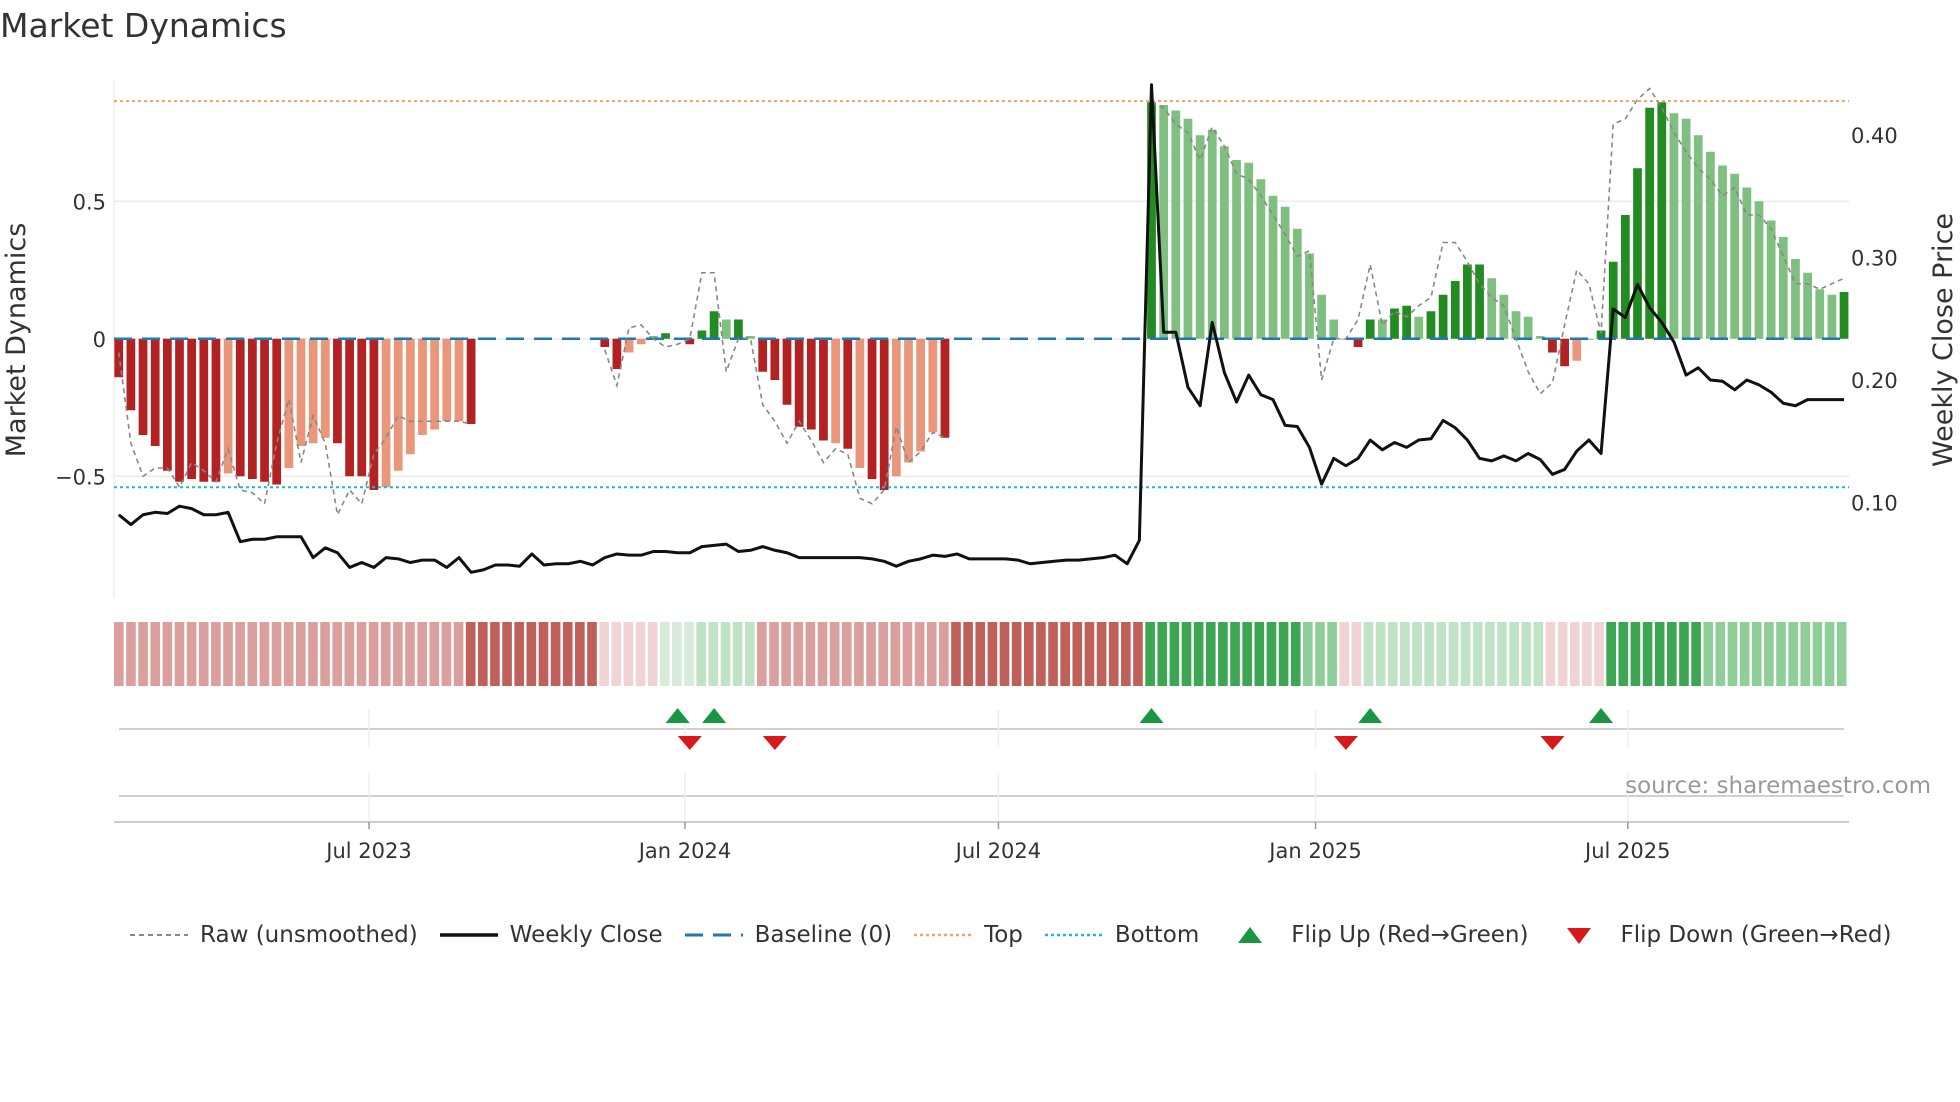  I want to click on legend-close: Weekly Close, so click(551, 935).